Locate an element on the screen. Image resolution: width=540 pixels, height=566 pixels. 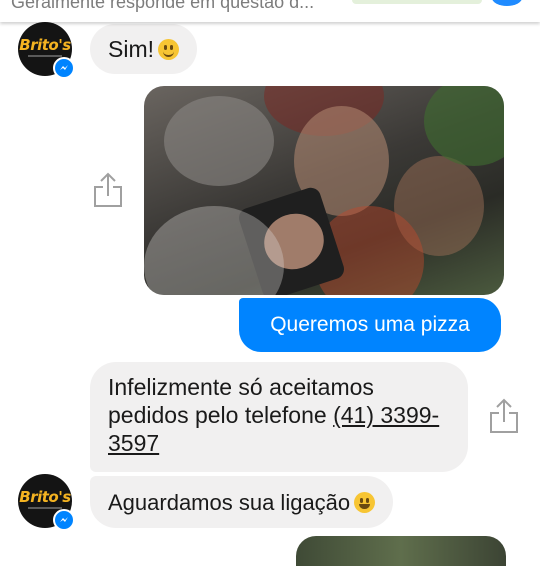
incoming-message-bubble: Aguardamos sua ligação is located at coordinates (242, 502).